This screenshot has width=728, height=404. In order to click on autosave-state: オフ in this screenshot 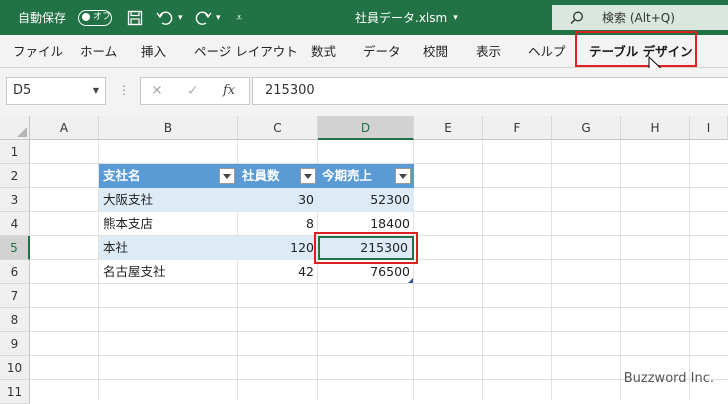, I will do `click(102, 16)`.